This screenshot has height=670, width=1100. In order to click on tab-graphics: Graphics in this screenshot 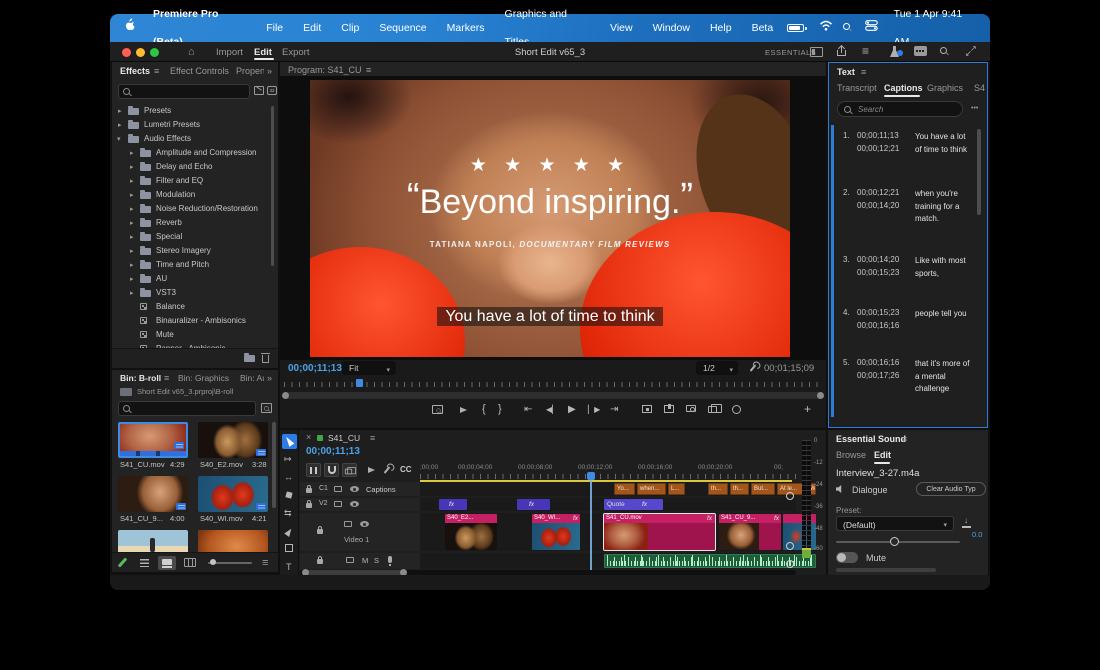, I will do `click(945, 88)`.